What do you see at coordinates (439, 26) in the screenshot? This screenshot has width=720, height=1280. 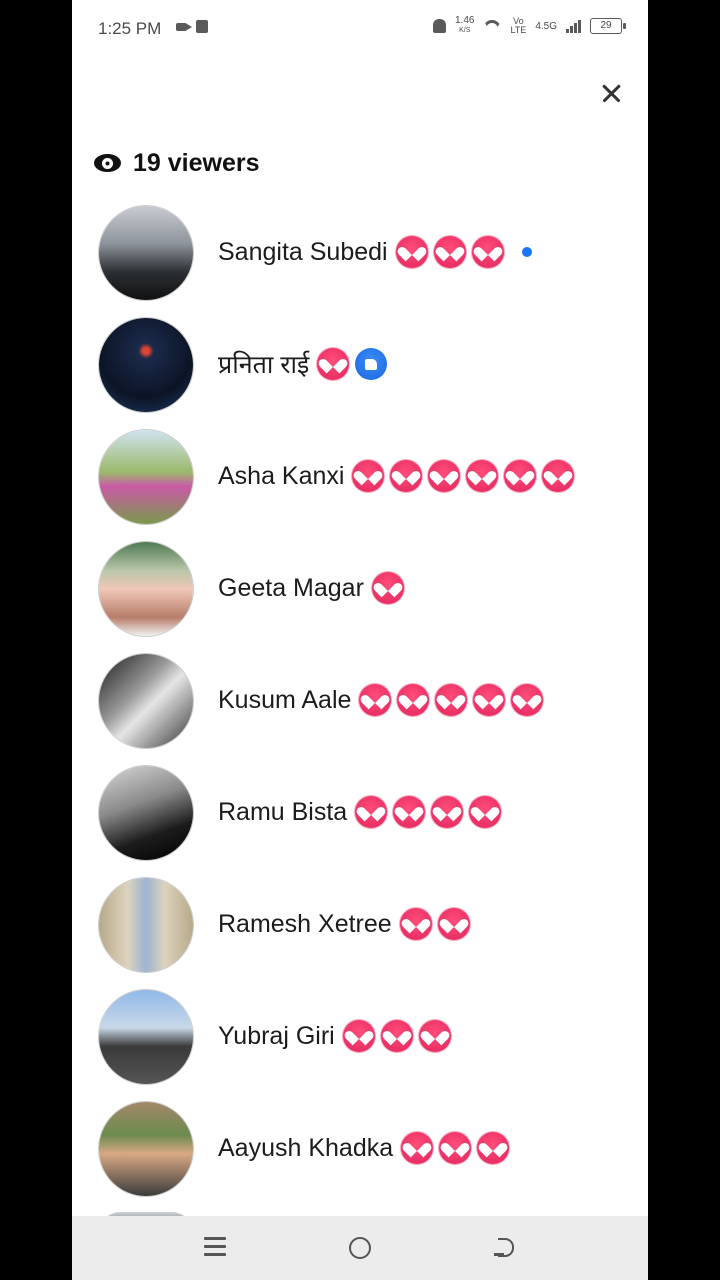 I see `notification-mute-icon` at bounding box center [439, 26].